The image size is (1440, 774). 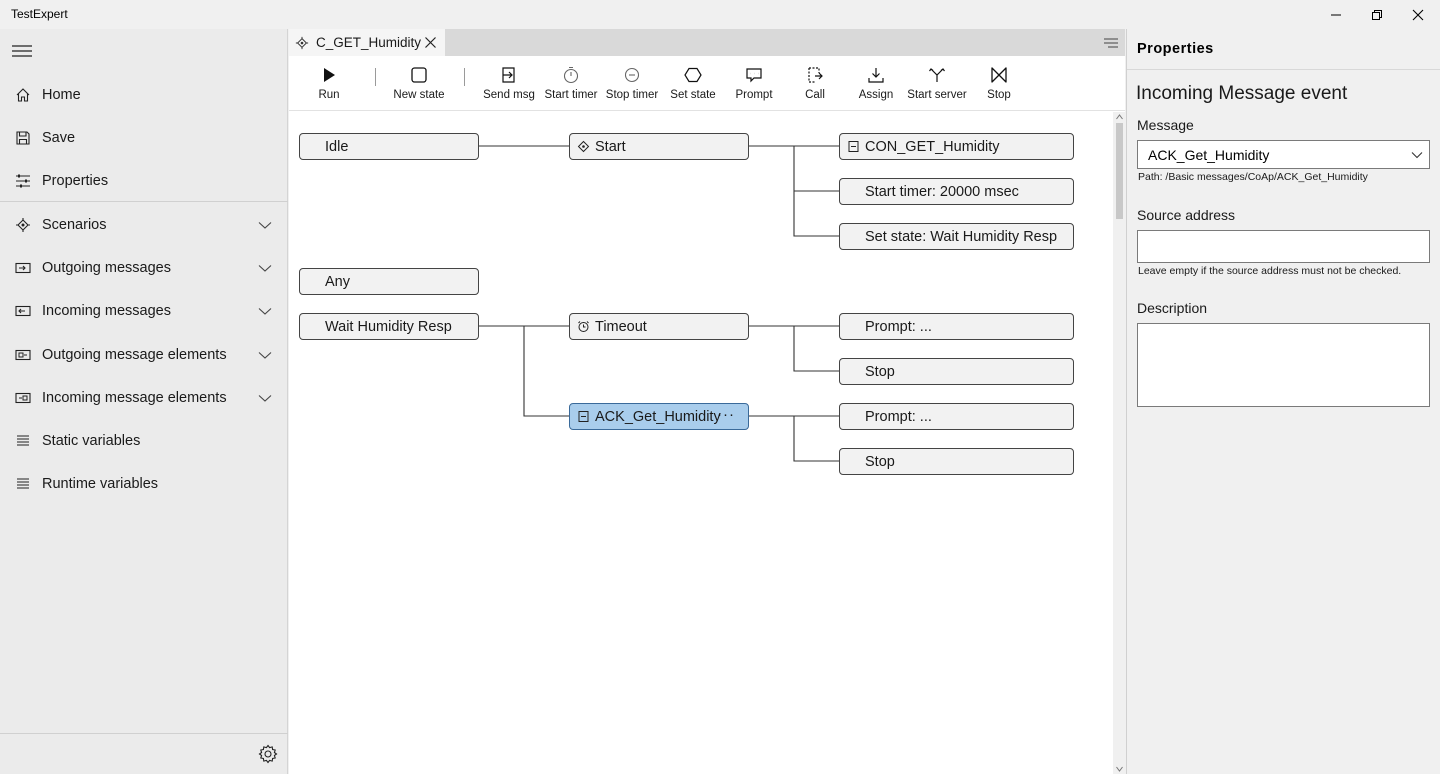 What do you see at coordinates (1119, 769) in the screenshot?
I see `scroll-down-icon` at bounding box center [1119, 769].